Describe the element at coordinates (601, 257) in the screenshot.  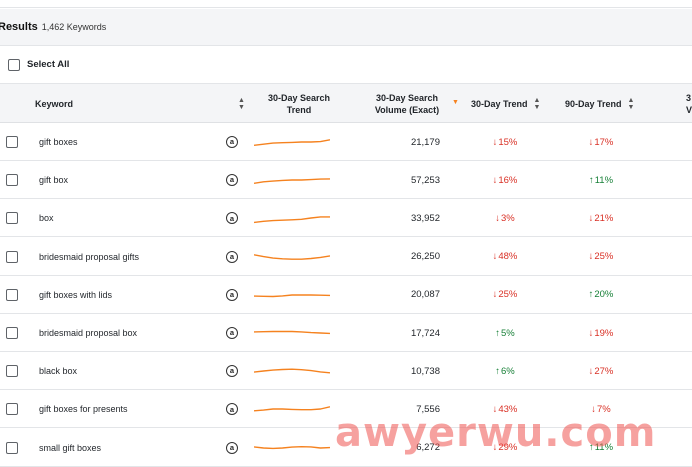
I see `trend-90-day: ↓ 25%` at that location.